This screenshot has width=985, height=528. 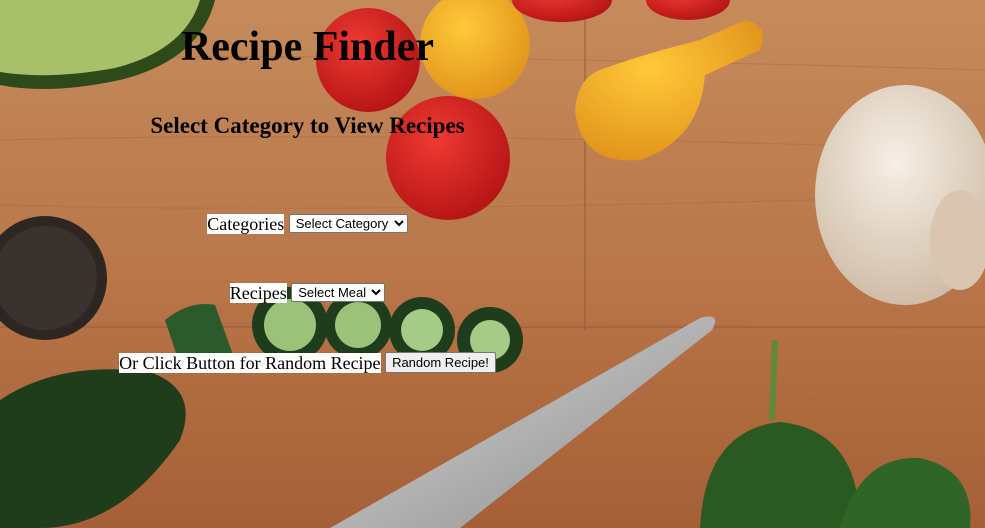 I want to click on categories-select: Select Category, so click(x=348, y=224).